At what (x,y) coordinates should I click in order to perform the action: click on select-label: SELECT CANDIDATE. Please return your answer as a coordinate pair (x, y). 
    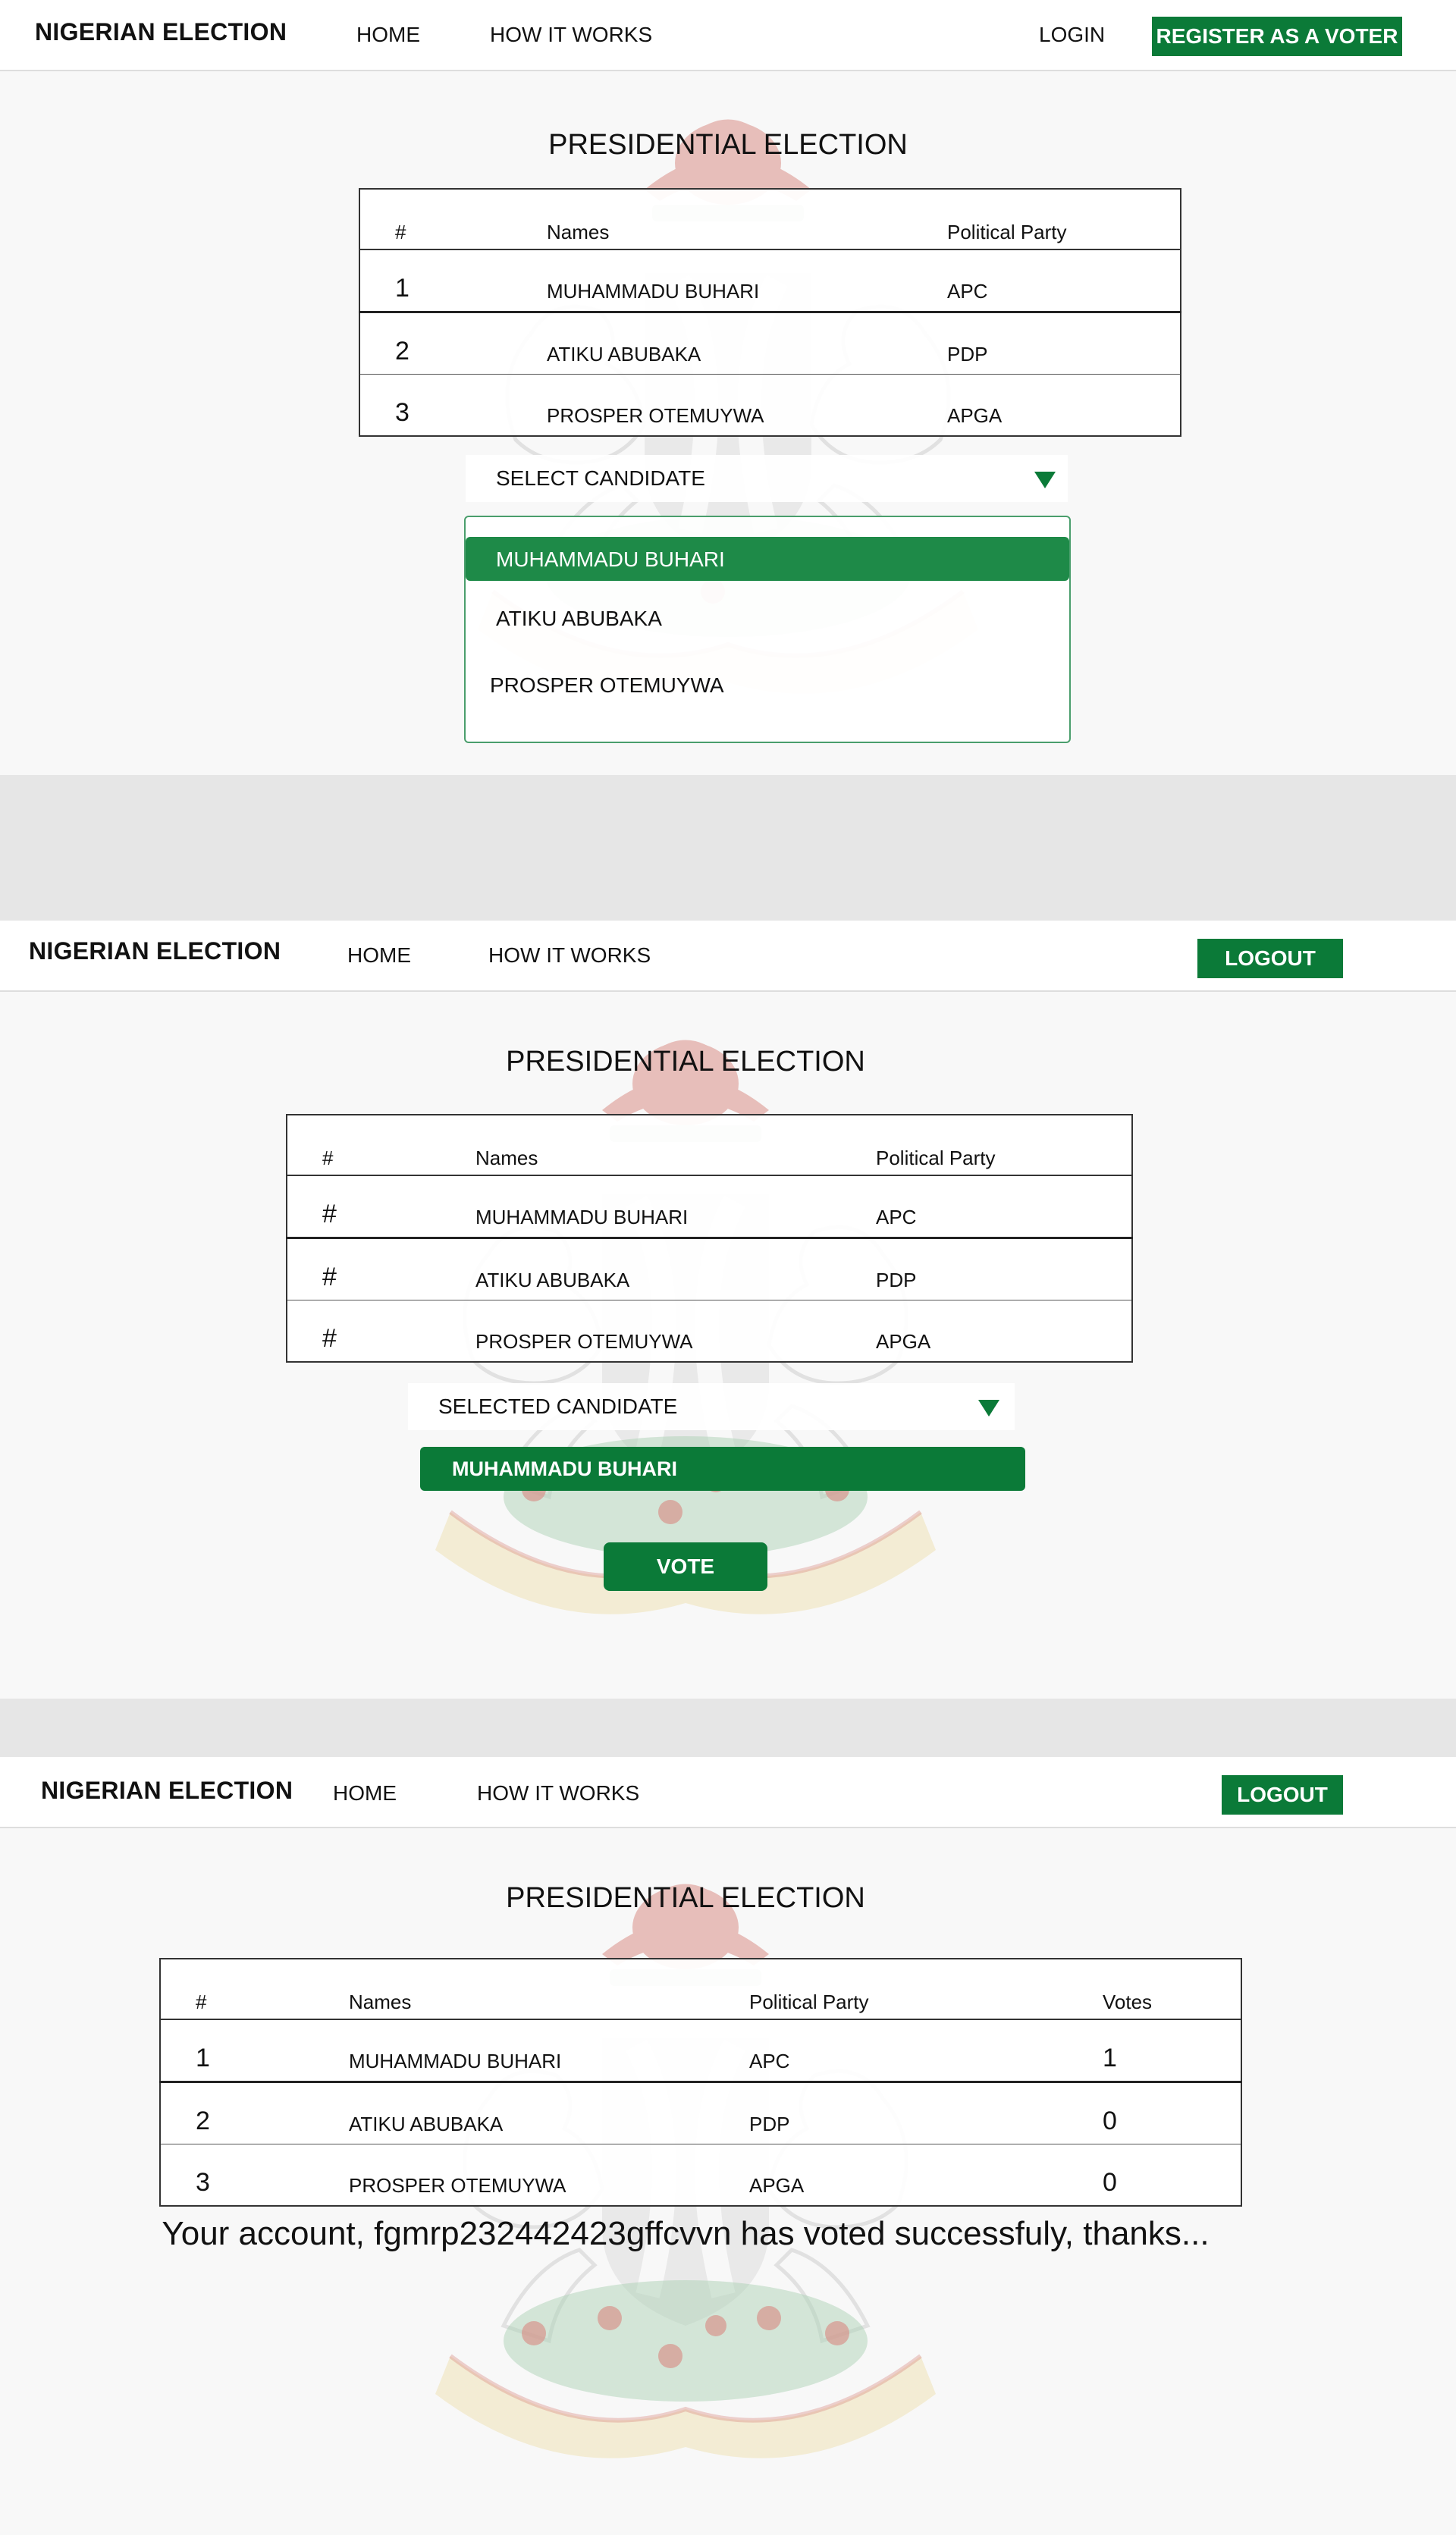
    Looking at the image, I should click on (600, 478).